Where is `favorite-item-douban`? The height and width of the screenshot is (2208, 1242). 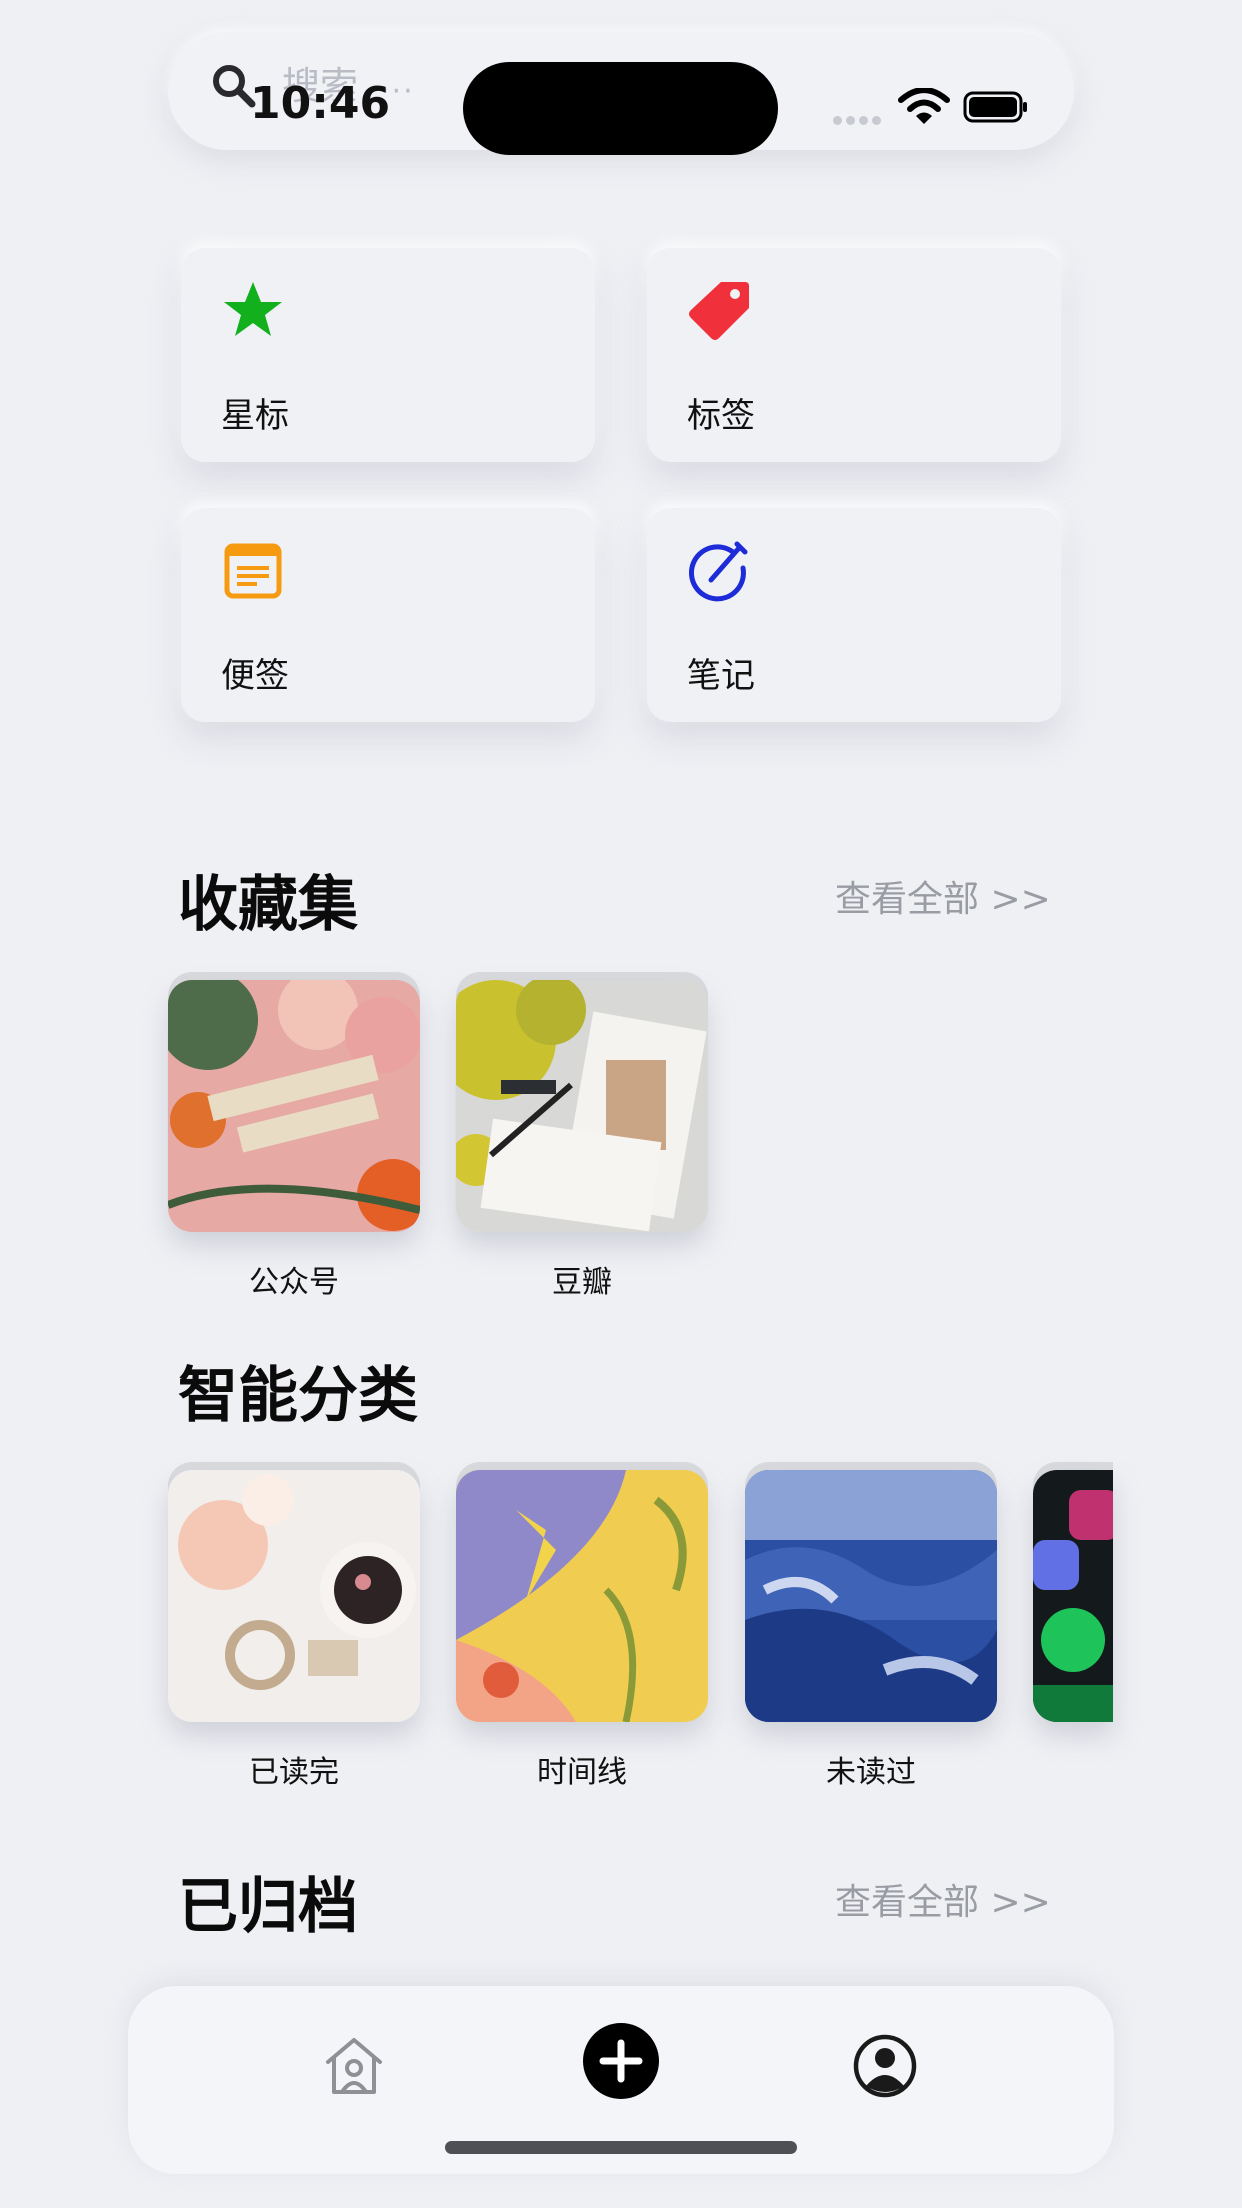 favorite-item-douban is located at coordinates (582, 1106).